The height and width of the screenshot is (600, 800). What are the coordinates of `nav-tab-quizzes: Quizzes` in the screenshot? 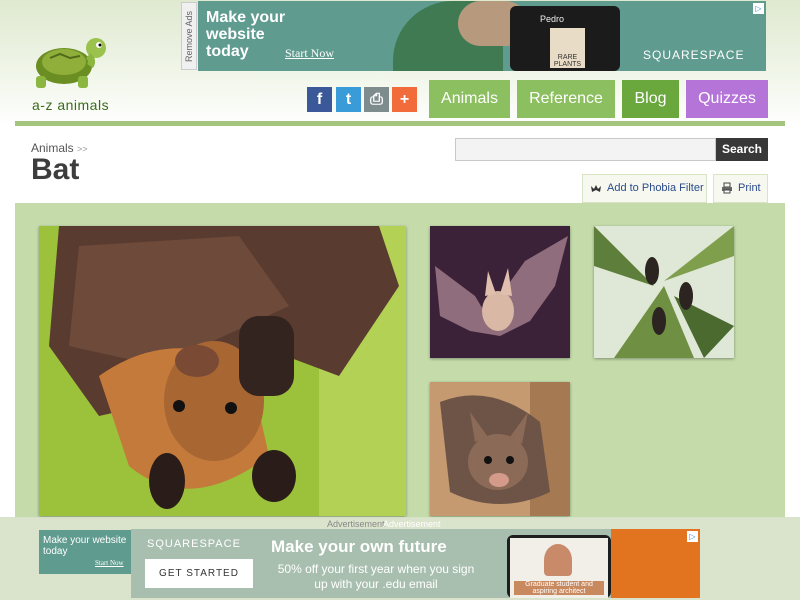 It's located at (727, 99).